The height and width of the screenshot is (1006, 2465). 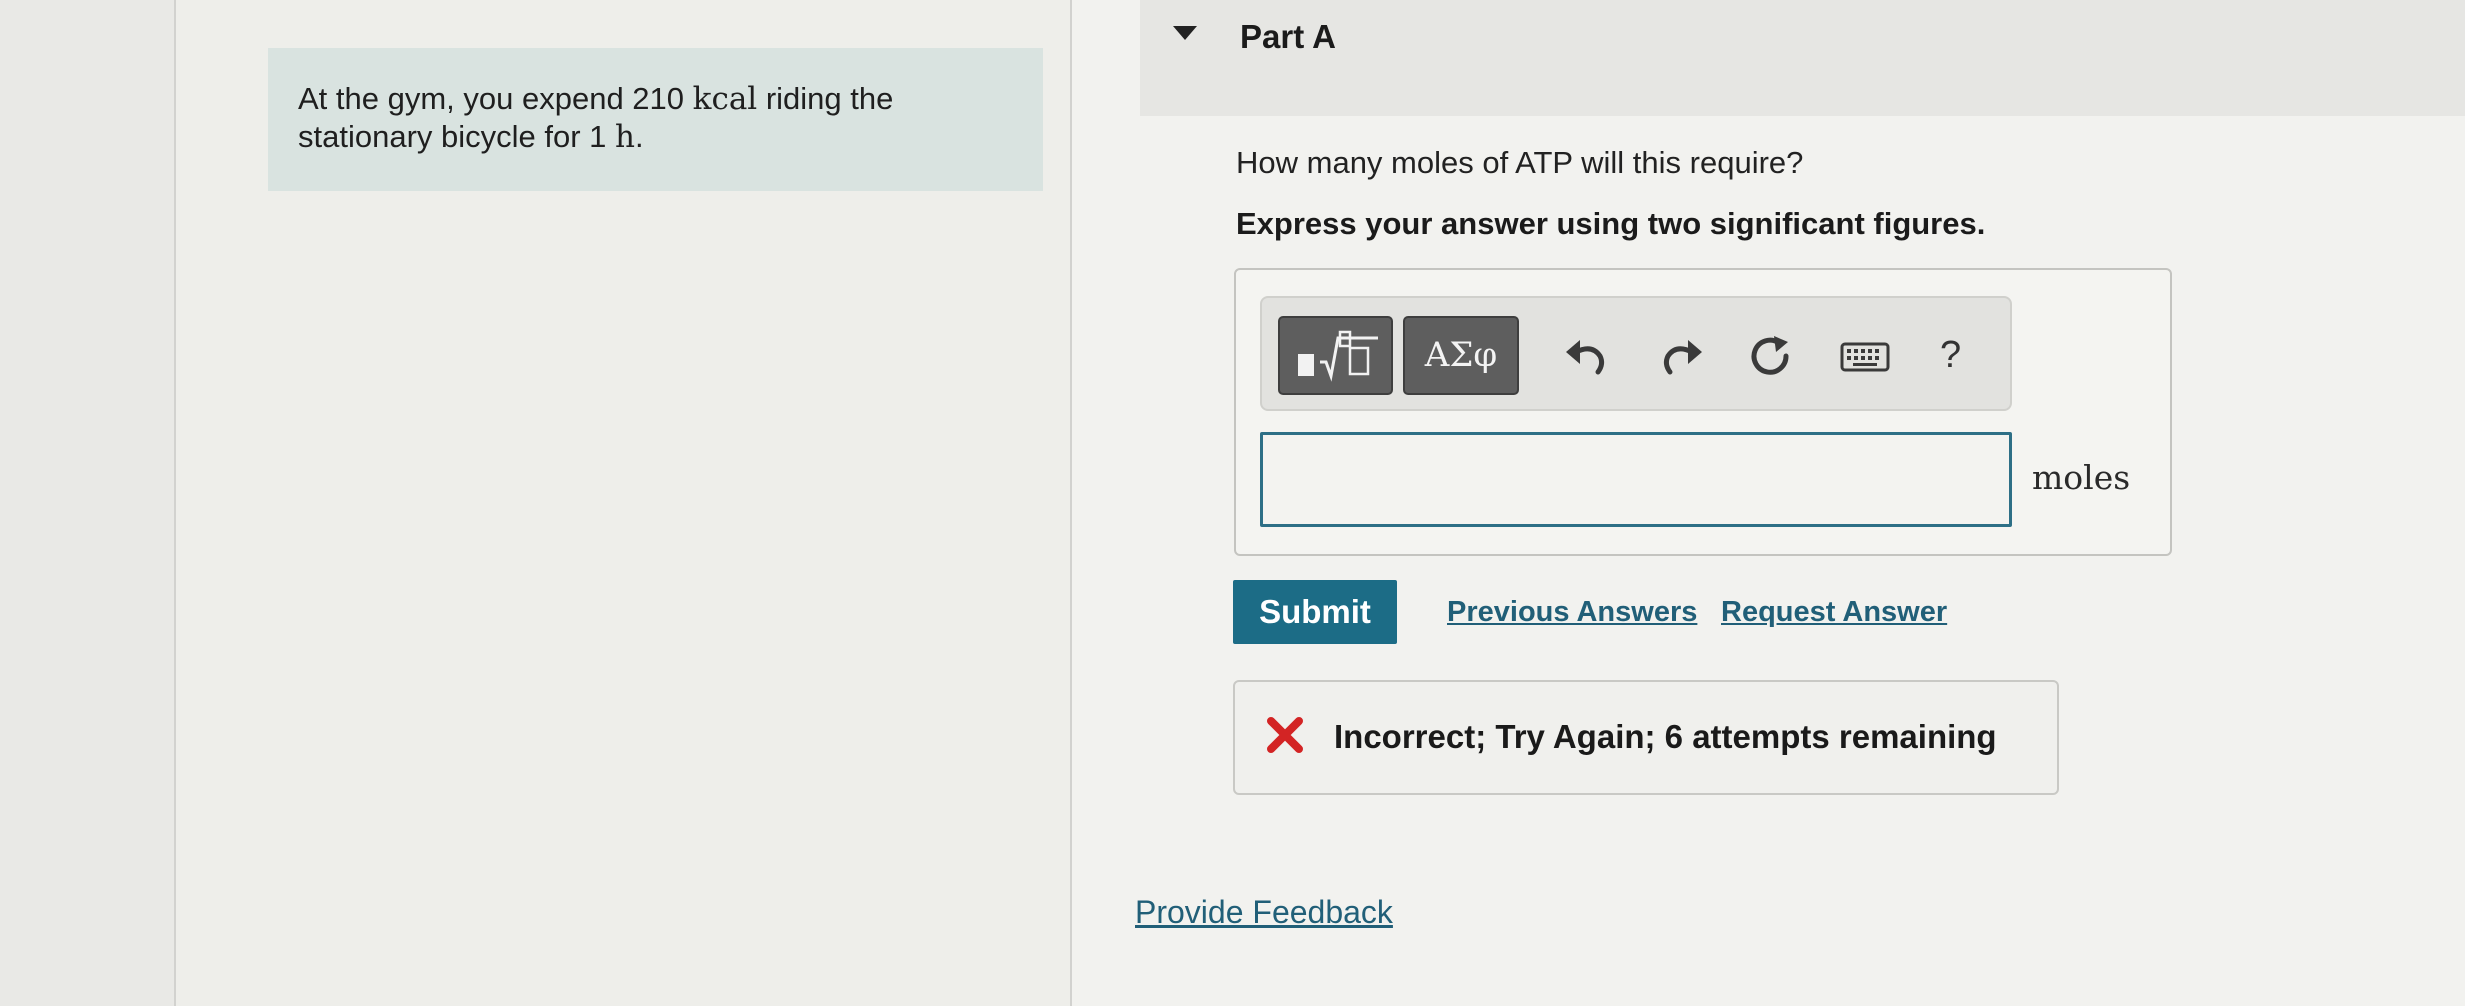 I want to click on problem-hour-unit: h, so click(x=625, y=137).